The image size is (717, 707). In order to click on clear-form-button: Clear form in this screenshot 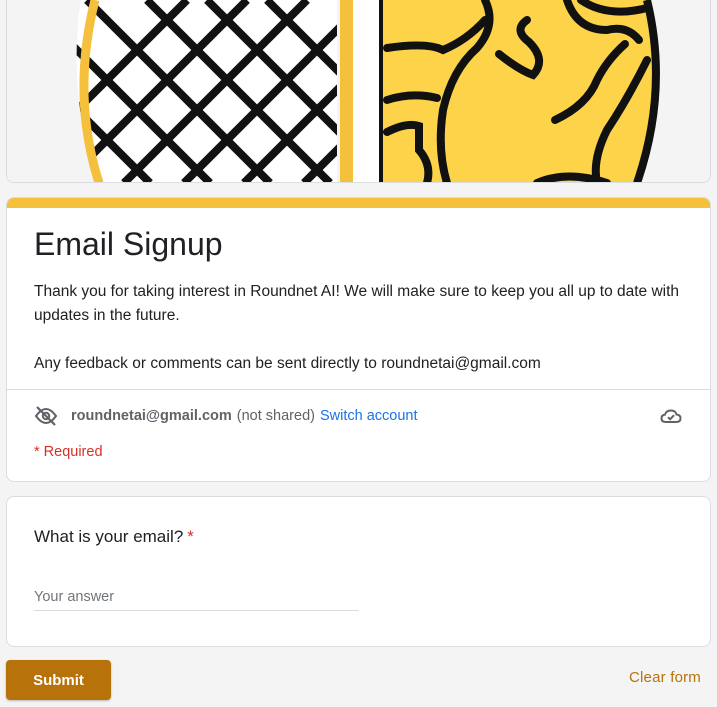, I will do `click(665, 677)`.